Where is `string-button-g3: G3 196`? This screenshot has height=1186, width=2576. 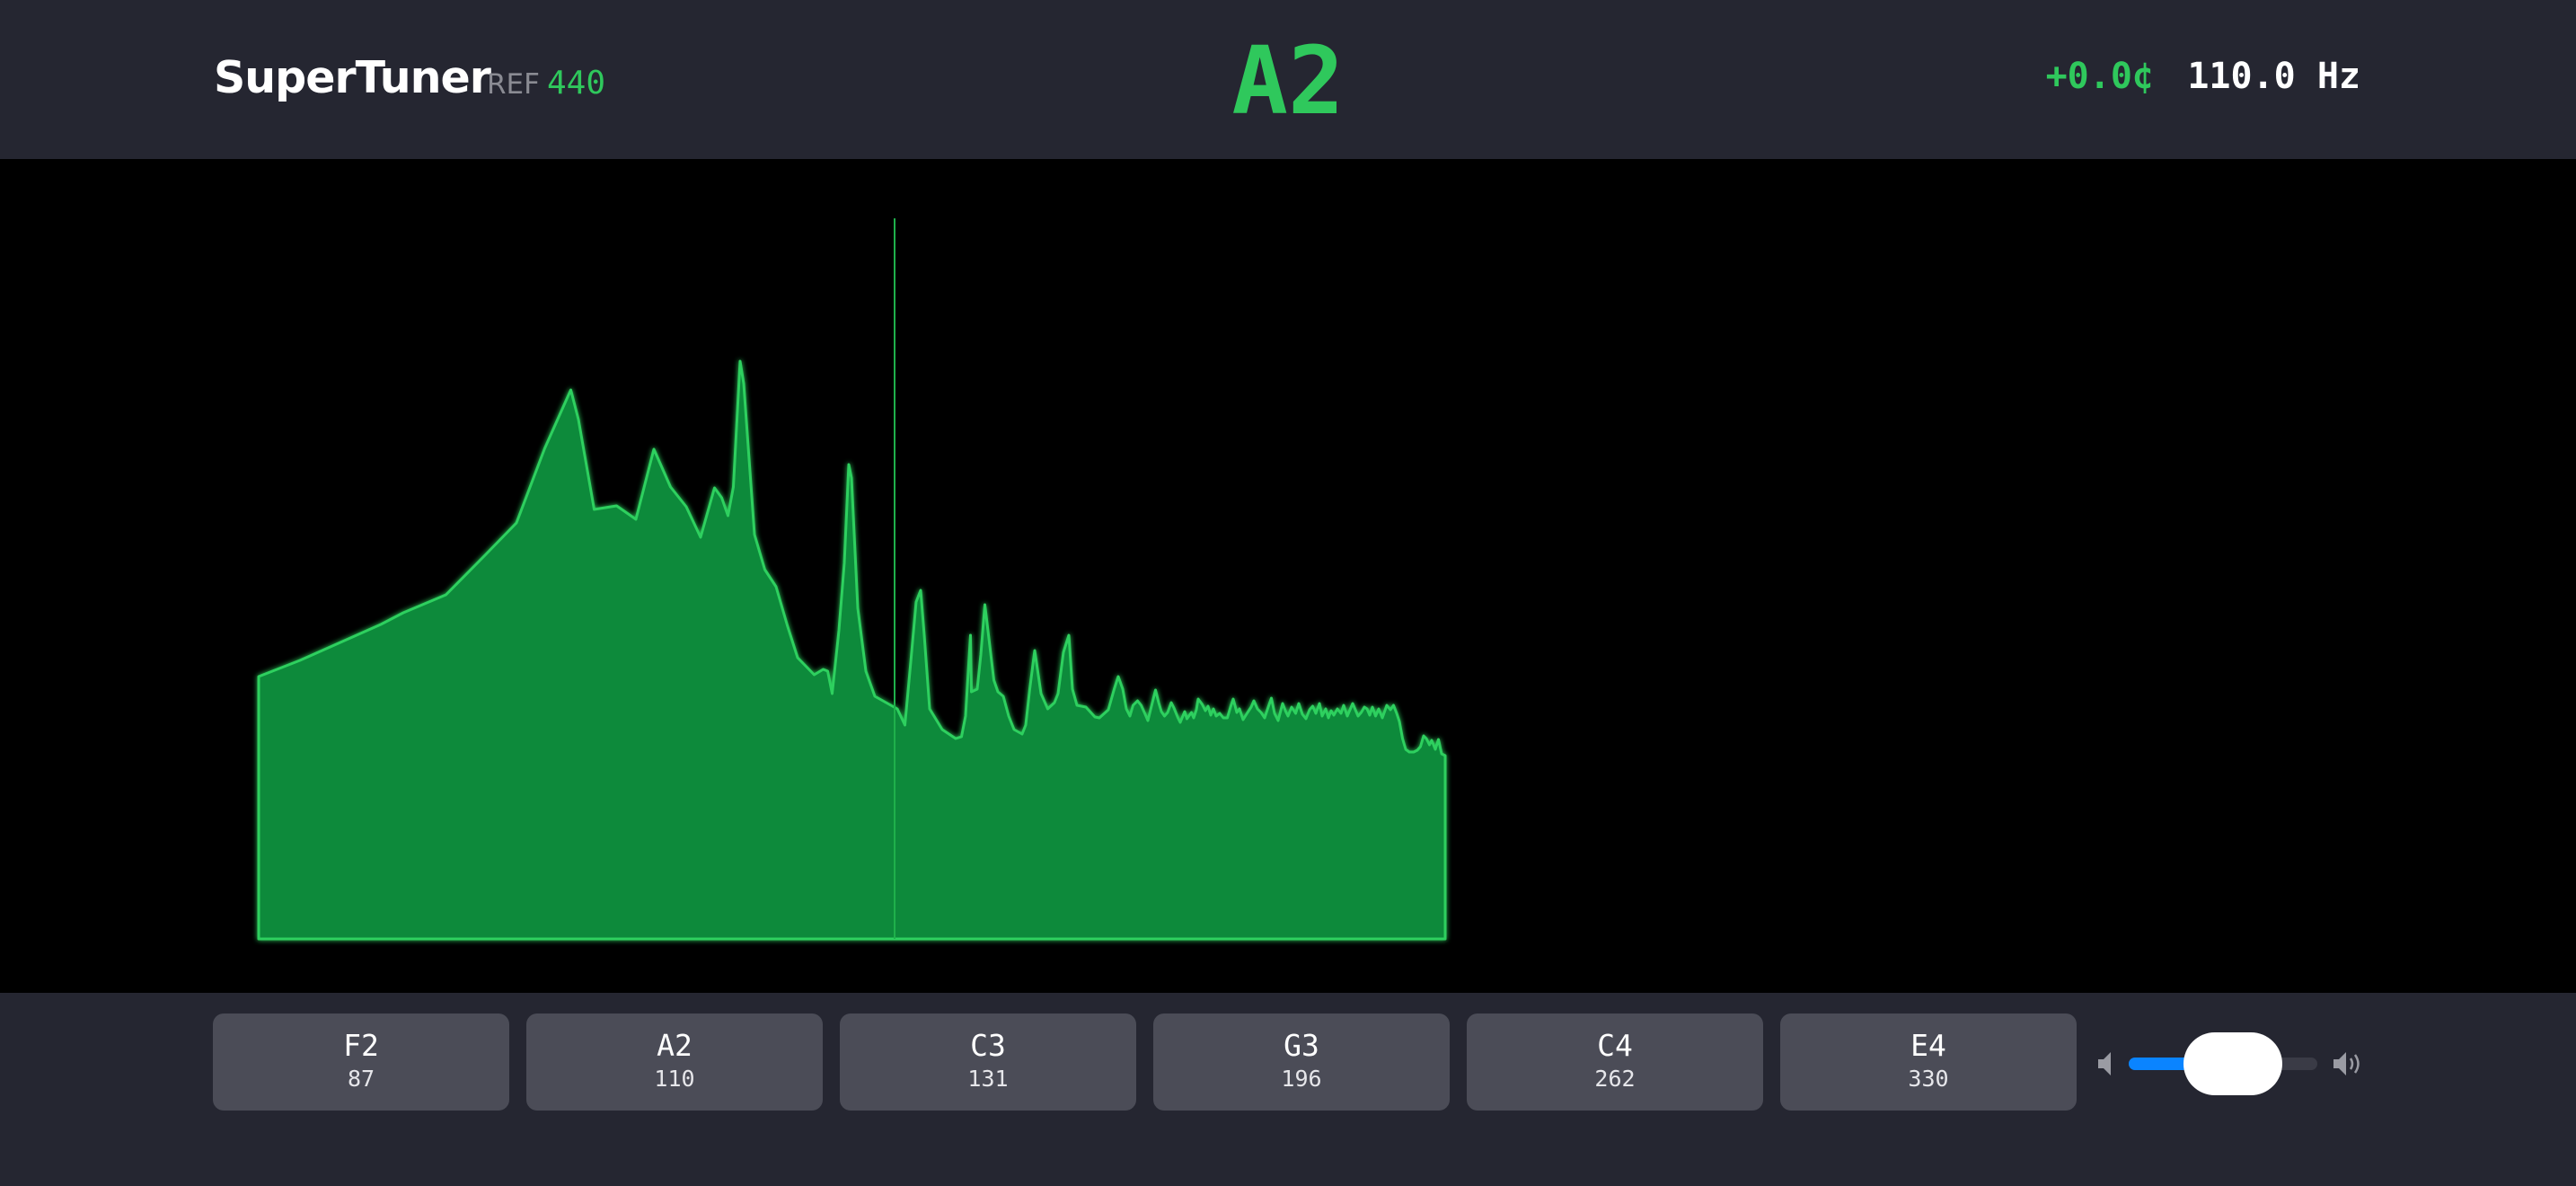 string-button-g3: G3 196 is located at coordinates (1301, 1062).